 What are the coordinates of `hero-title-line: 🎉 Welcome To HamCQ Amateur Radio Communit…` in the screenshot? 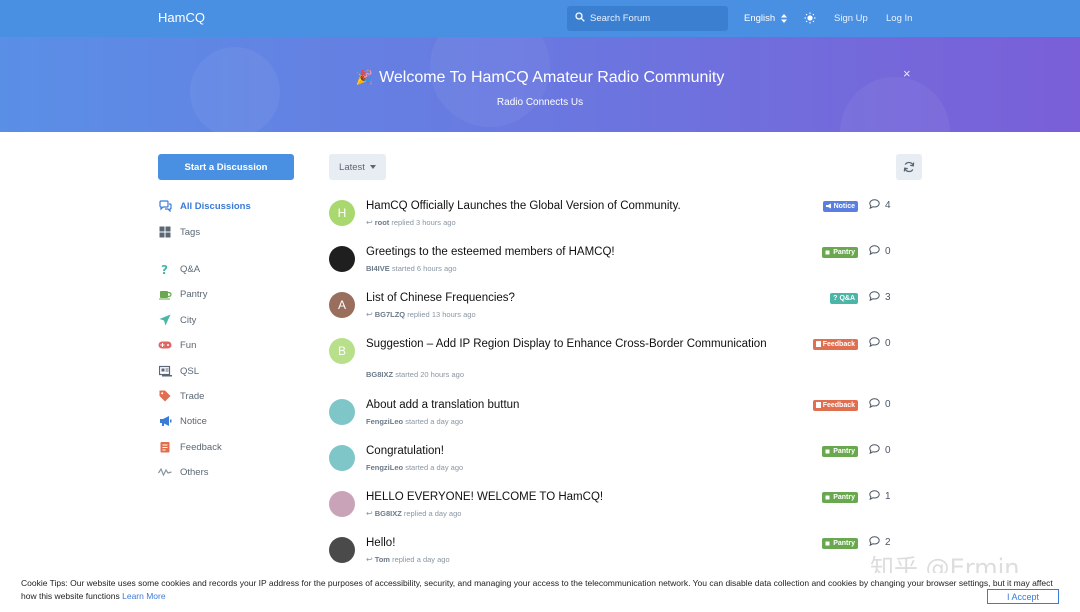 It's located at (540, 78).